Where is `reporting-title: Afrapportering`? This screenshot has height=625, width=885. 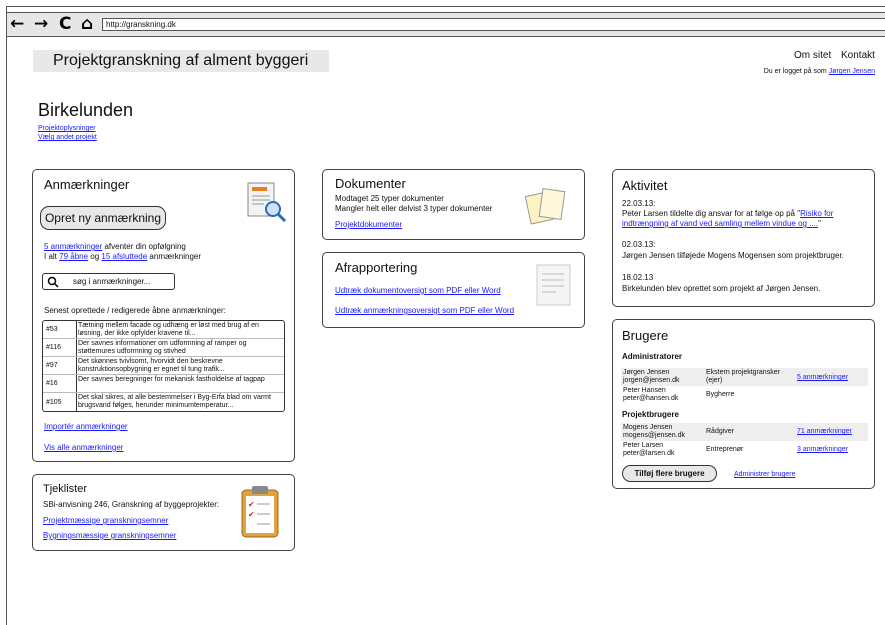 reporting-title: Afrapportering is located at coordinates (376, 267).